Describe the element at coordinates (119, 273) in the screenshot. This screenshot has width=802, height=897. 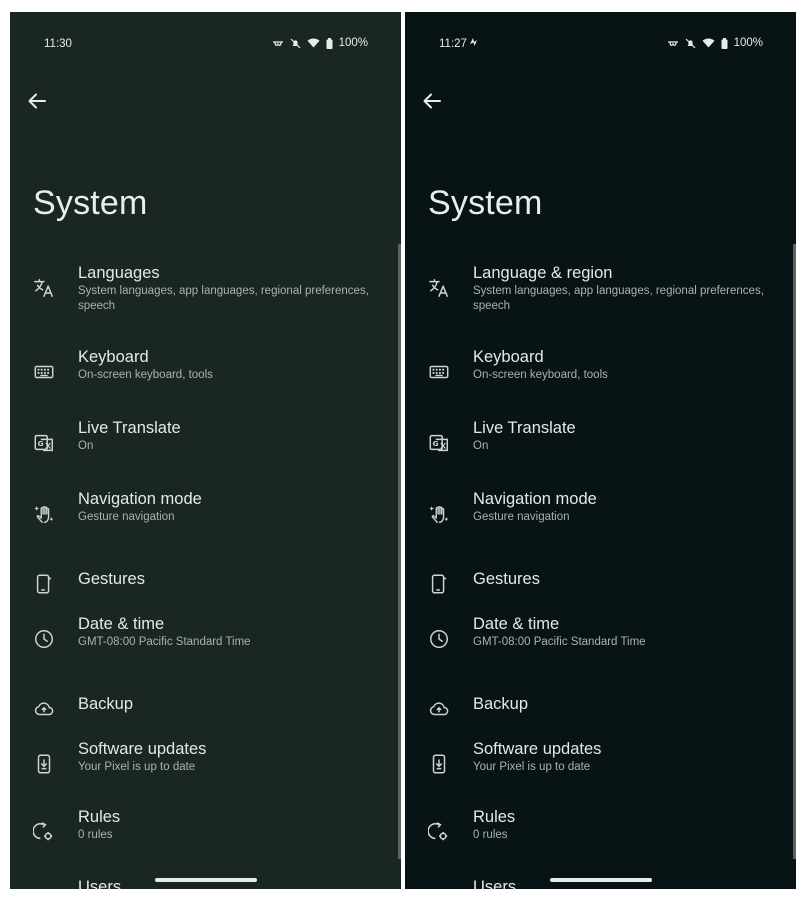
I see `item-label: Languages` at that location.